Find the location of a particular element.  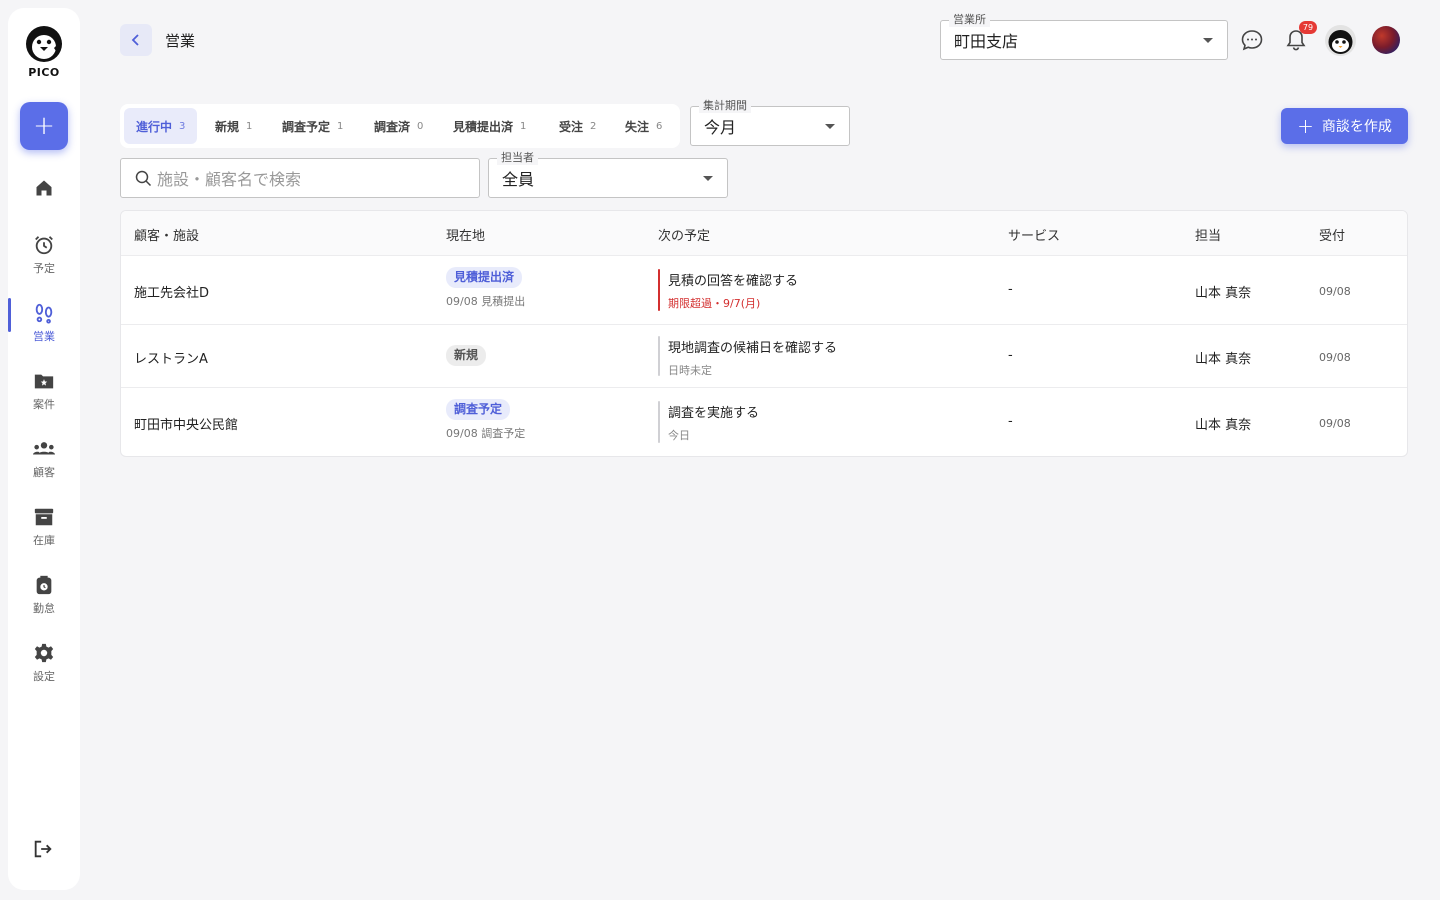

logout-button is located at coordinates (43, 851).